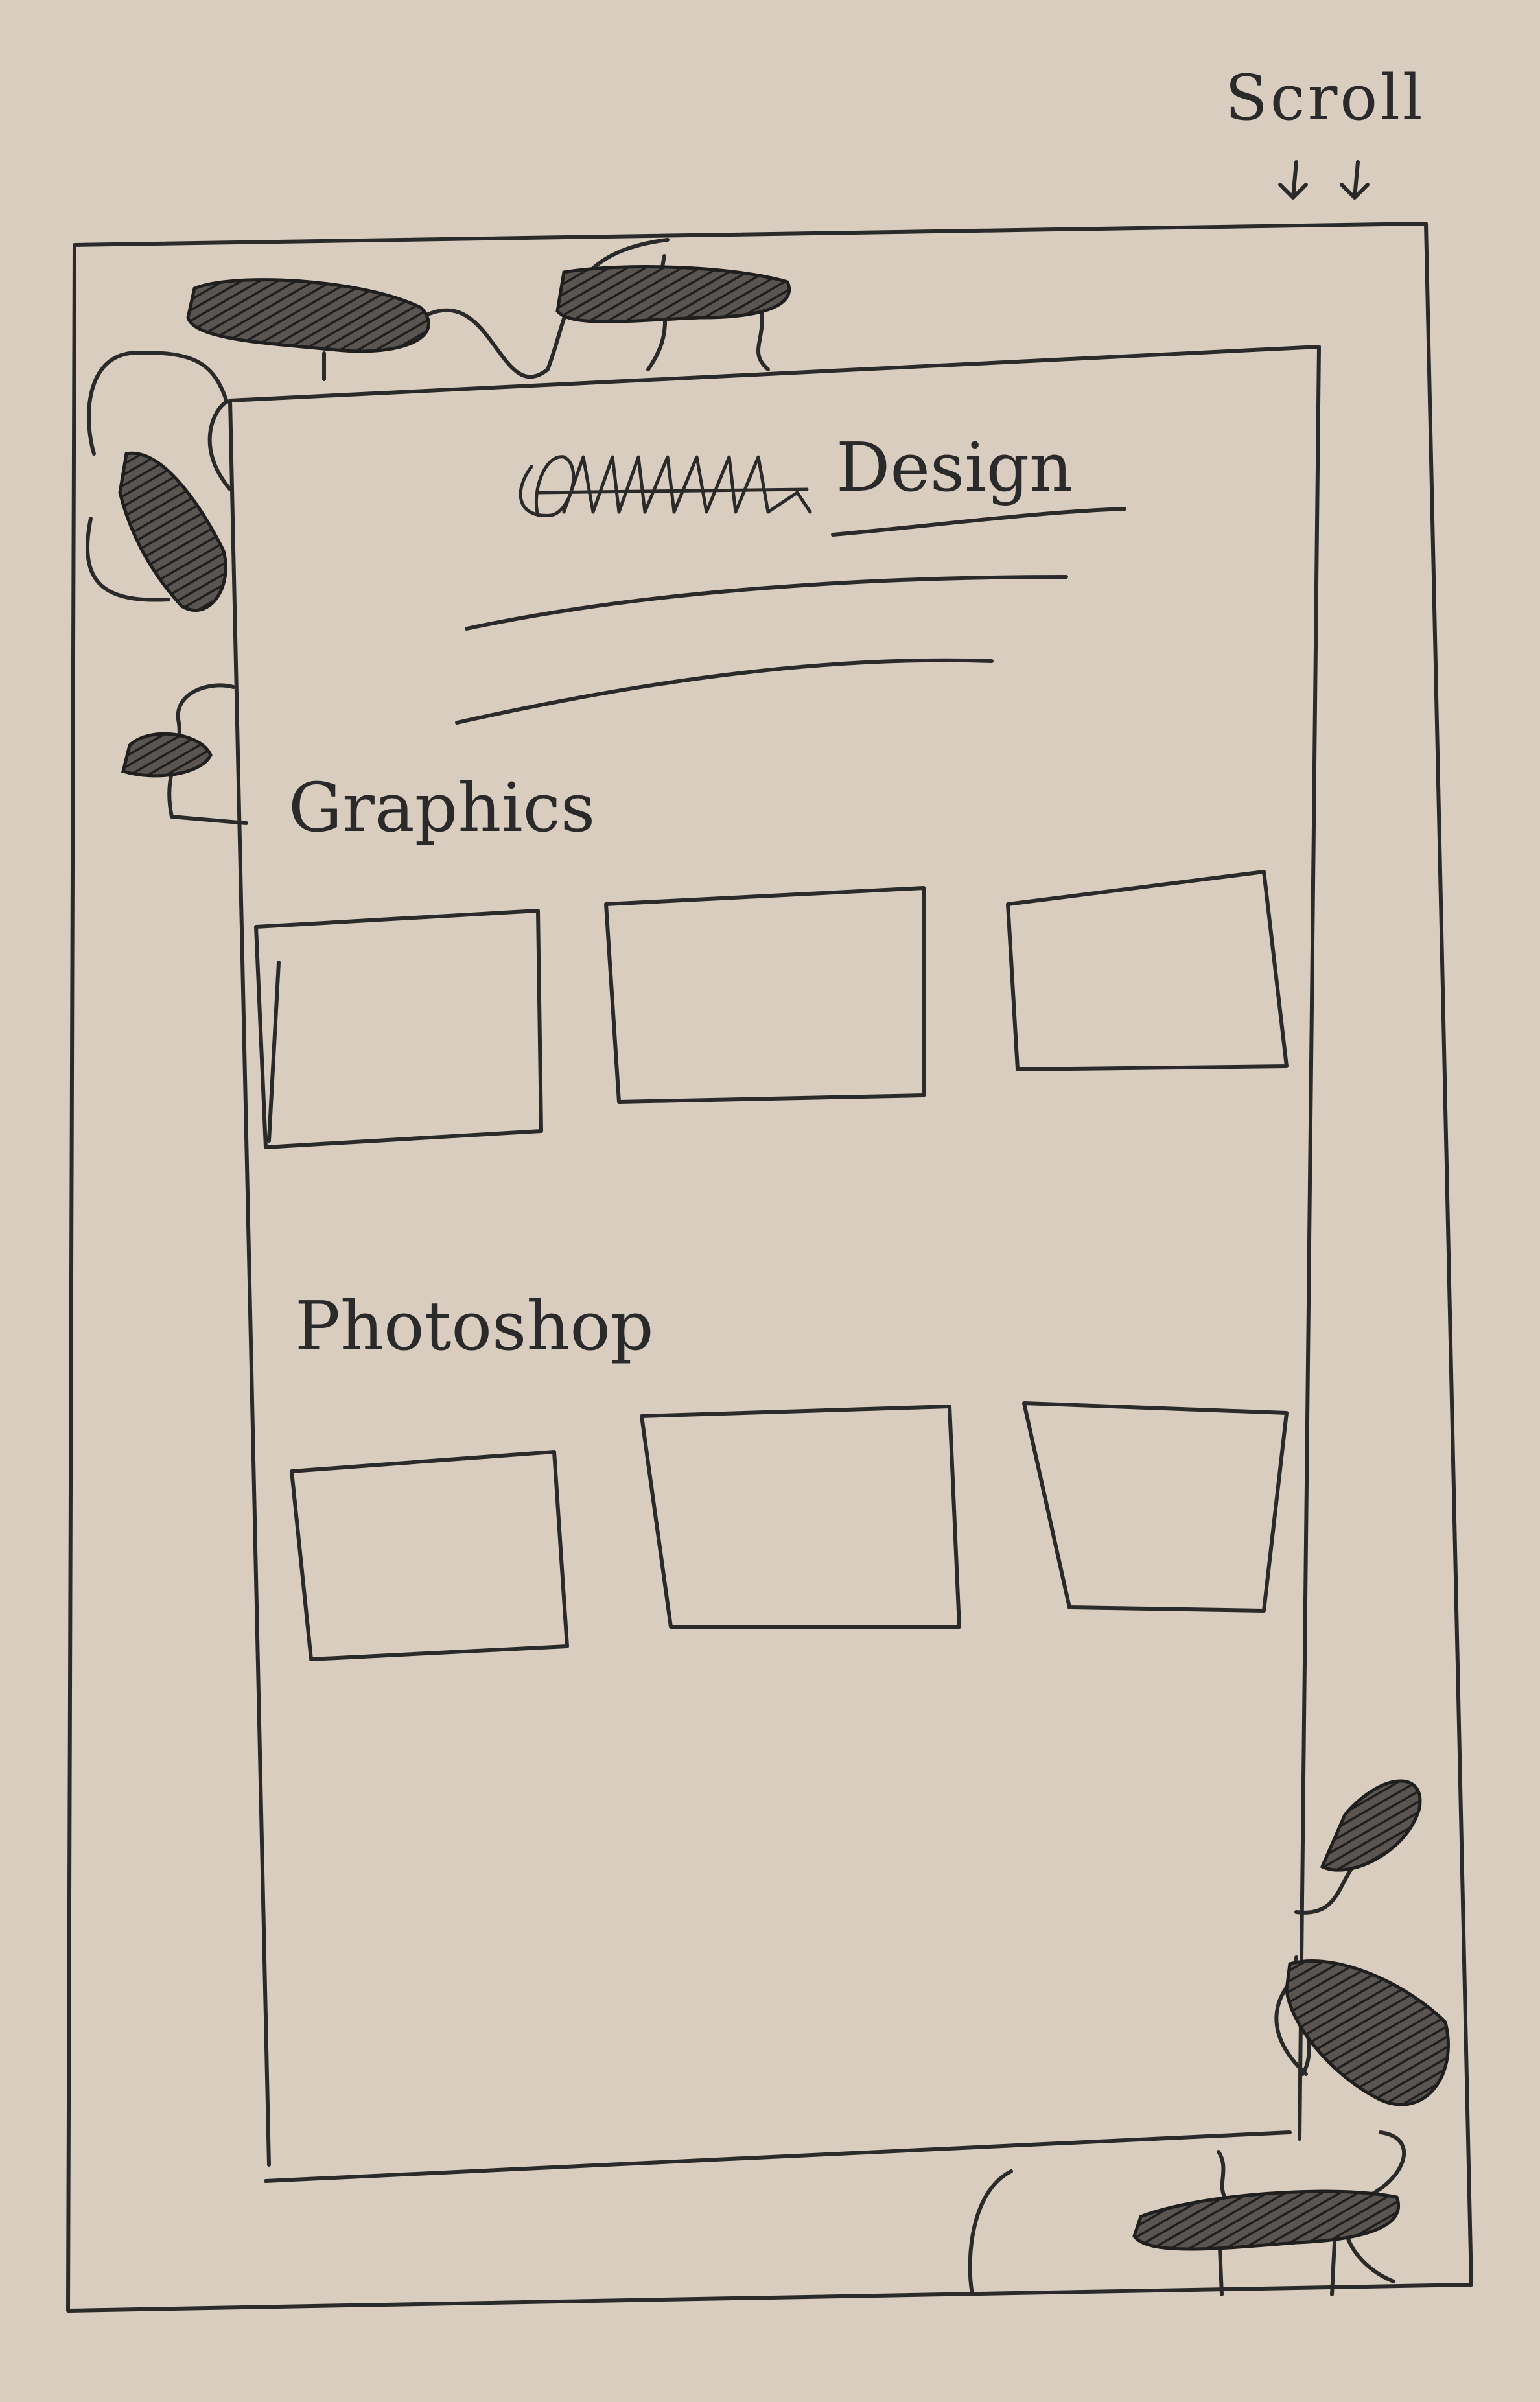  I want to click on photoshop-thumbnails, so click(790, 1531).